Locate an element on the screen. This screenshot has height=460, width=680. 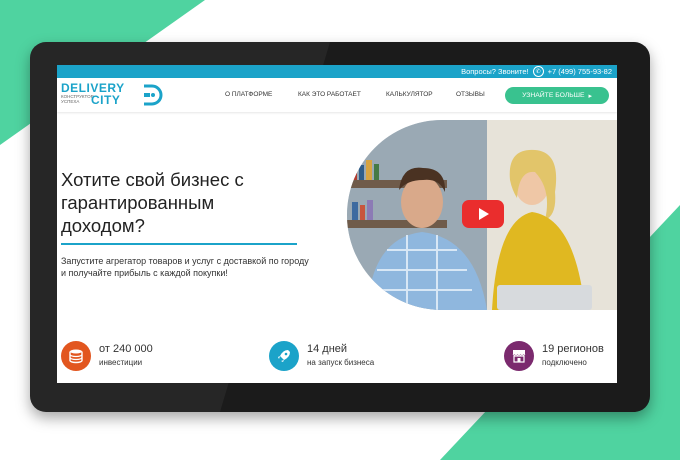
chevron-right-icon: ▸ is located at coordinates (590, 96).